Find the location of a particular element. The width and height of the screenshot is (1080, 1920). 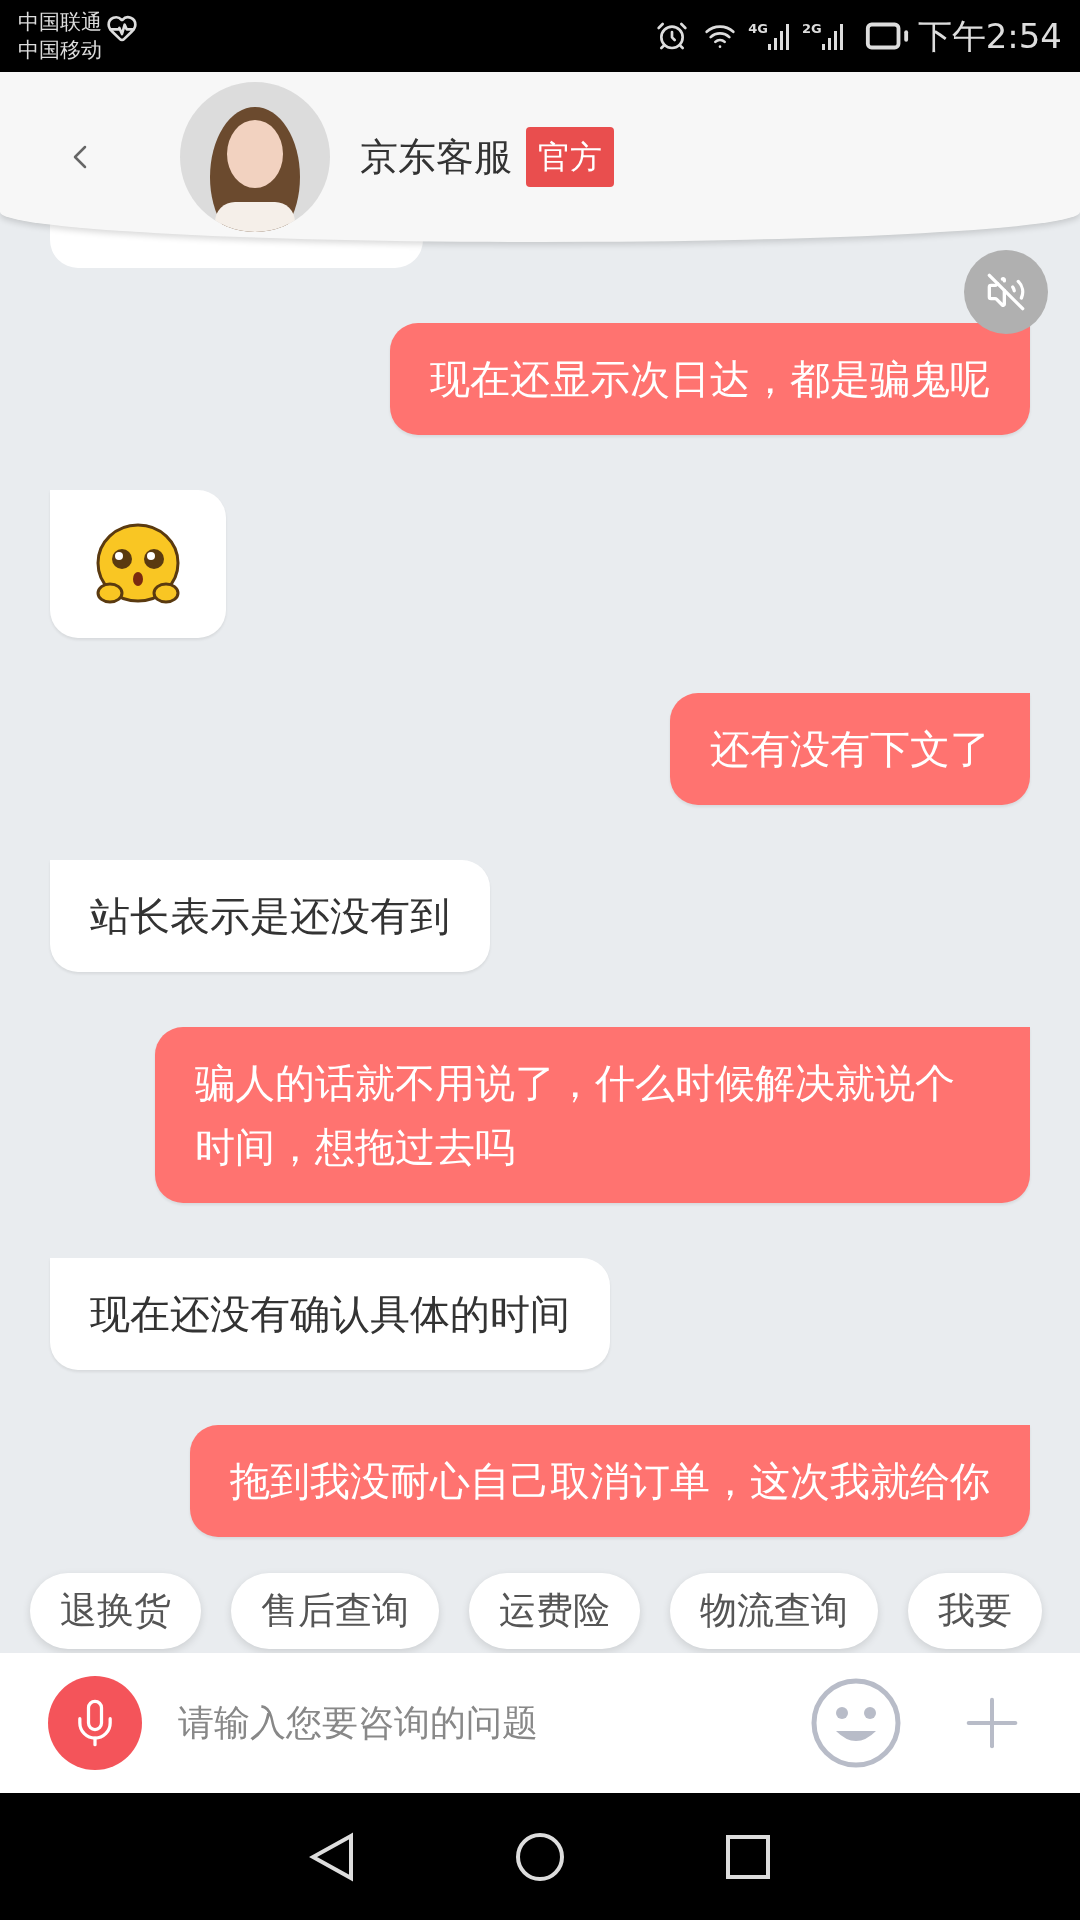

network-label: 4G is located at coordinates (758, 29).